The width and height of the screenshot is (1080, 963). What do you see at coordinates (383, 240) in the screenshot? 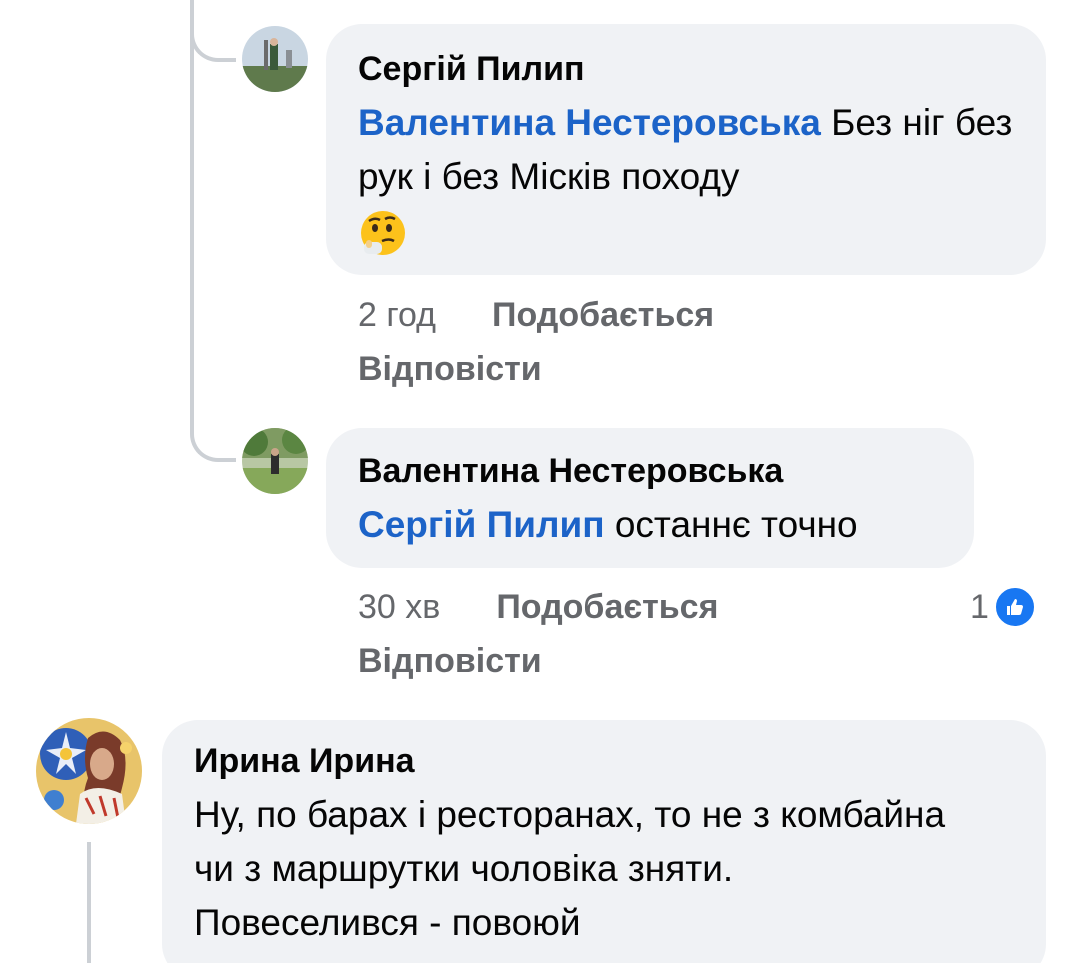
I see `thinking-face-emoji` at bounding box center [383, 240].